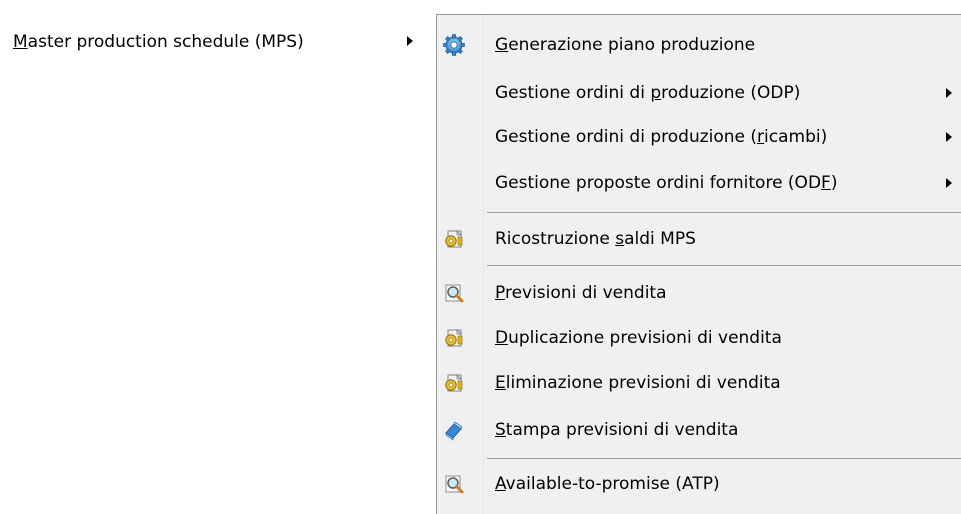  Describe the element at coordinates (656, 93) in the screenshot. I see `mnemonic: p` at that location.